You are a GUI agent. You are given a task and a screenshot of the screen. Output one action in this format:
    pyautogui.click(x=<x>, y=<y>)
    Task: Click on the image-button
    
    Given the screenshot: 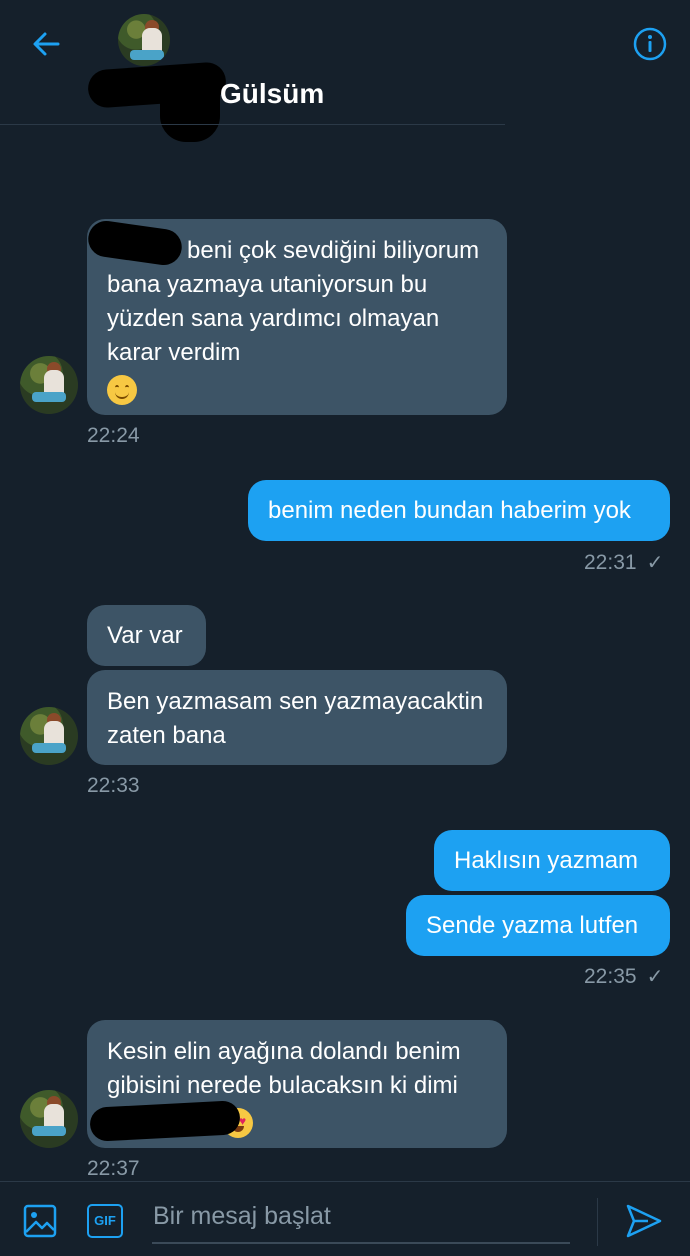 What is the action you would take?
    pyautogui.click(x=40, y=1221)
    